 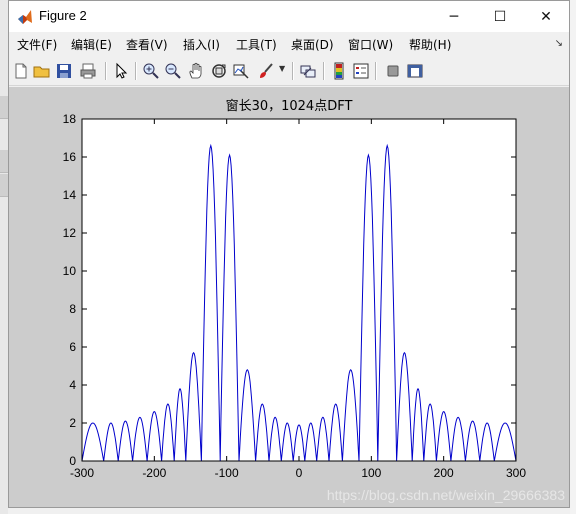 What do you see at coordinates (361, 71) in the screenshot?
I see `legend-icon` at bounding box center [361, 71].